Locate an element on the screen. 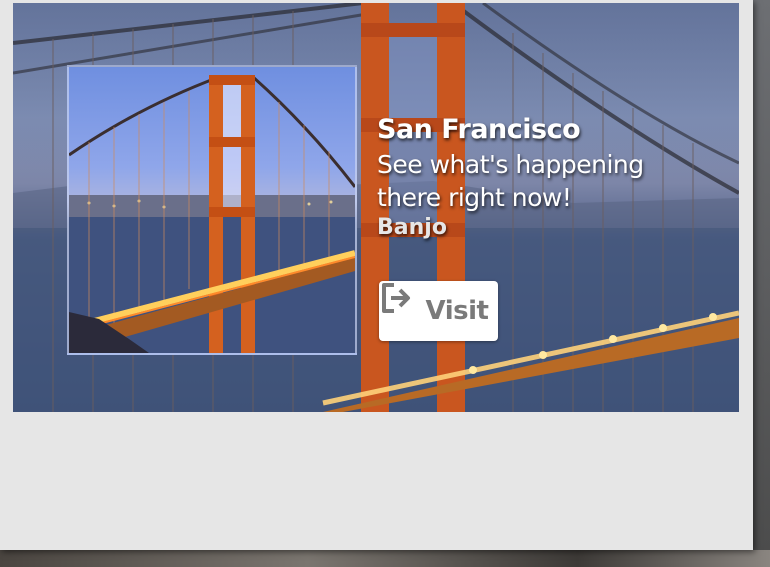 This screenshot has width=770, height=567. visit-label: Visit is located at coordinates (457, 311).